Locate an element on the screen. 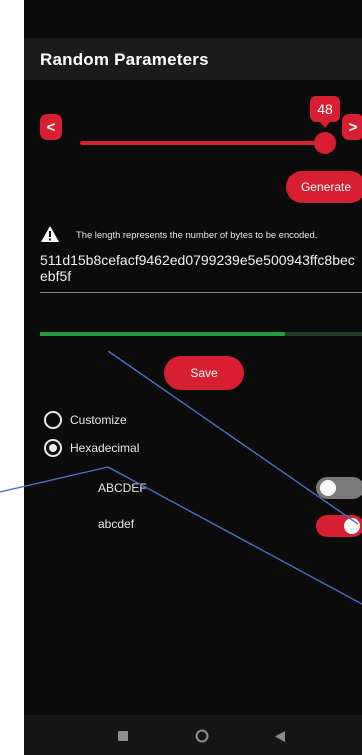 The image size is (362, 755). radio-hexadecimal: Hexadecimal is located at coordinates (144, 448).